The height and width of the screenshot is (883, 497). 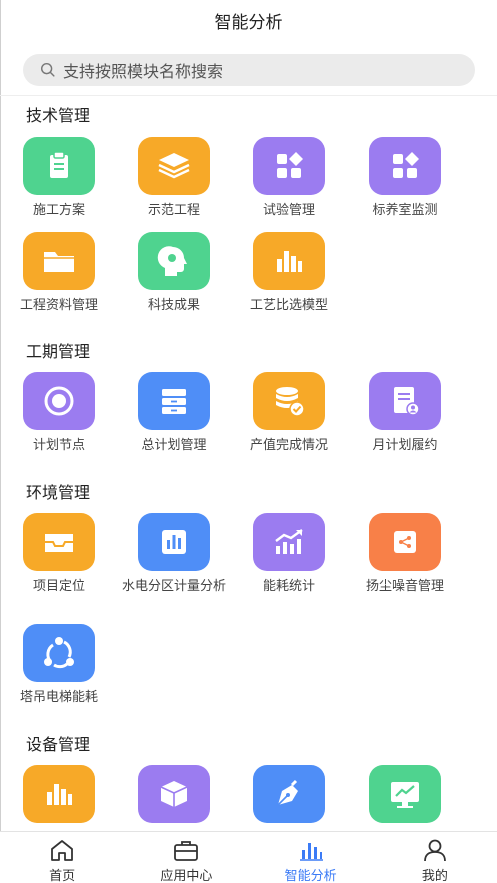 I want to click on search-bar: 支持按照模块名称搜索, so click(x=249, y=70).